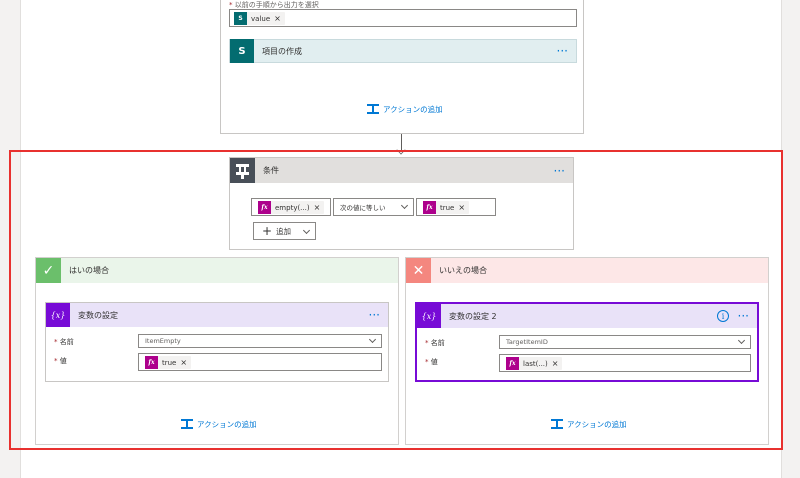  What do you see at coordinates (403, 18) in the screenshot?
I see `output-select-field: S value ×` at bounding box center [403, 18].